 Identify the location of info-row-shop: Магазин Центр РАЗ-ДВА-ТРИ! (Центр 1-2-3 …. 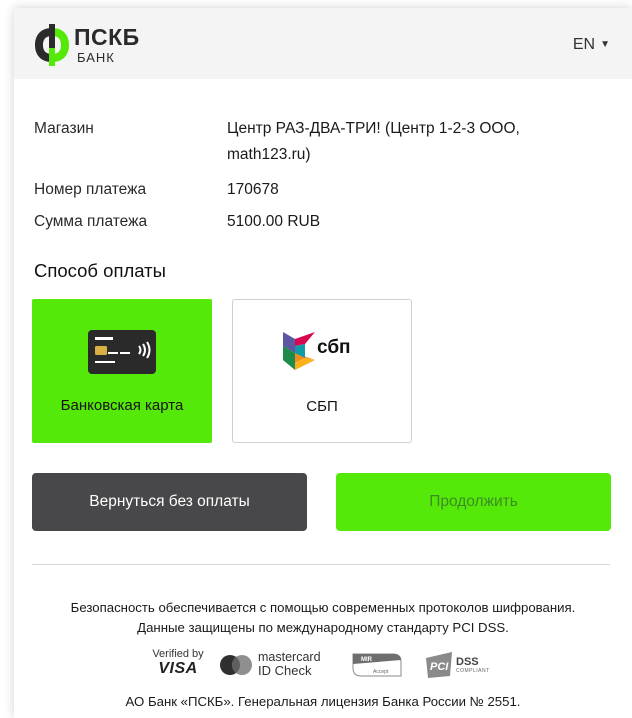
(324, 142).